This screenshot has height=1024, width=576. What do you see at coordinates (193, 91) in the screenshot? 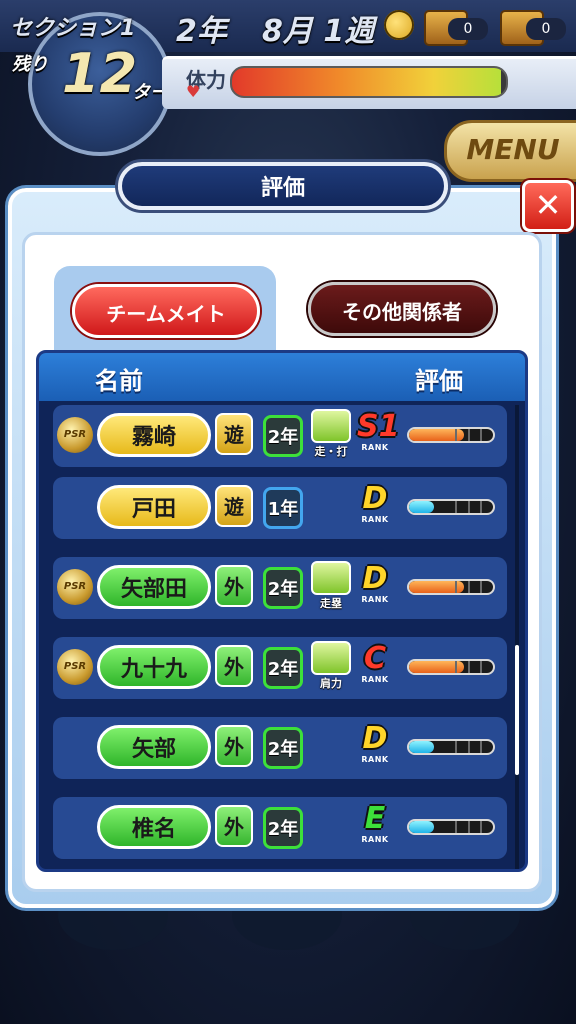
I see `heart-icon: ♥` at bounding box center [193, 91].